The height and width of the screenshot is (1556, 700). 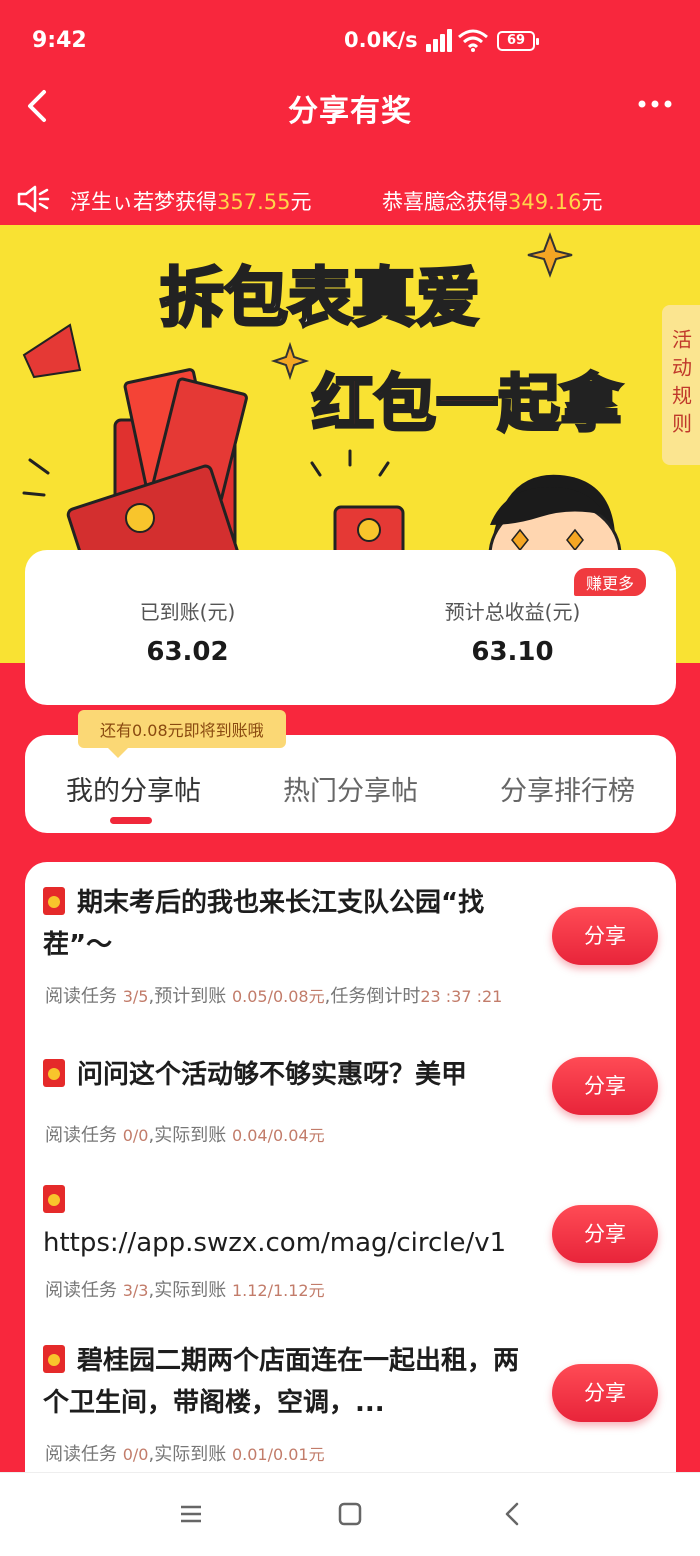 What do you see at coordinates (320, 299) in the screenshot?
I see `banner-headline-1: 拆包表真爱` at bounding box center [320, 299].